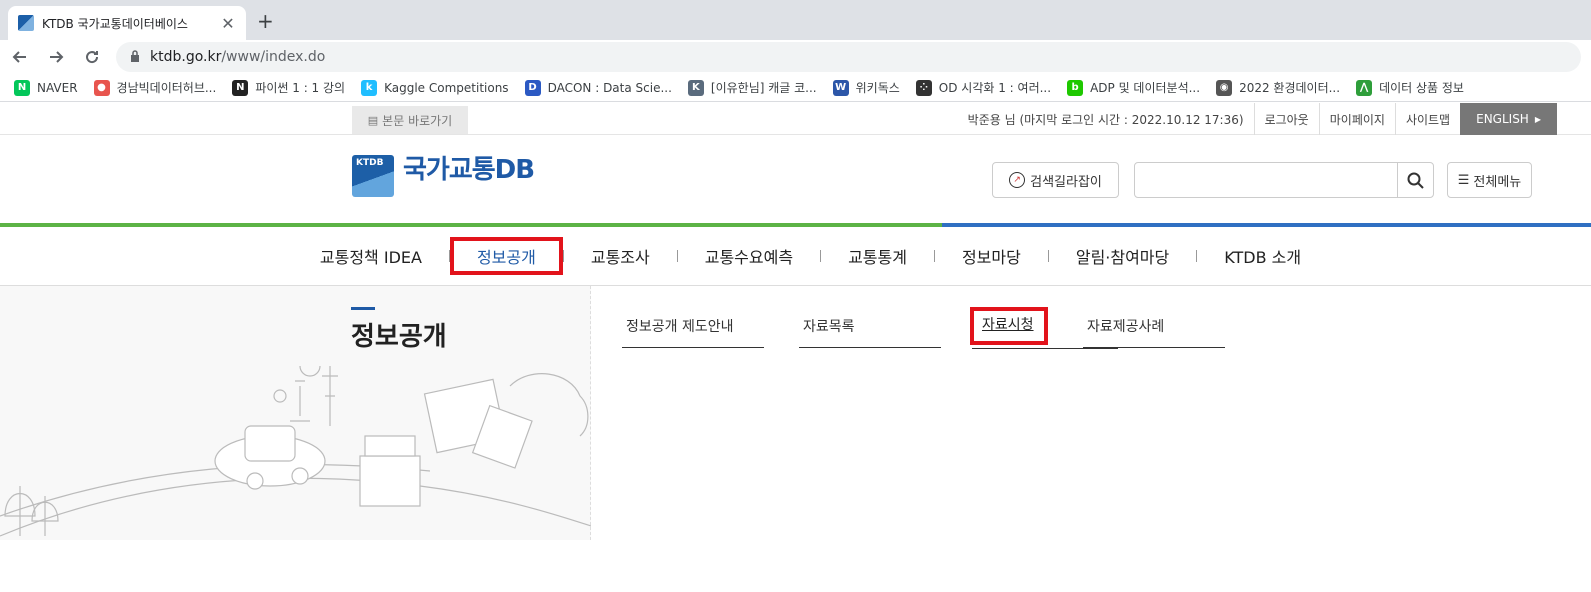 This screenshot has width=1591, height=592. I want to click on bookmark-item: N NAVER, so click(46, 87).